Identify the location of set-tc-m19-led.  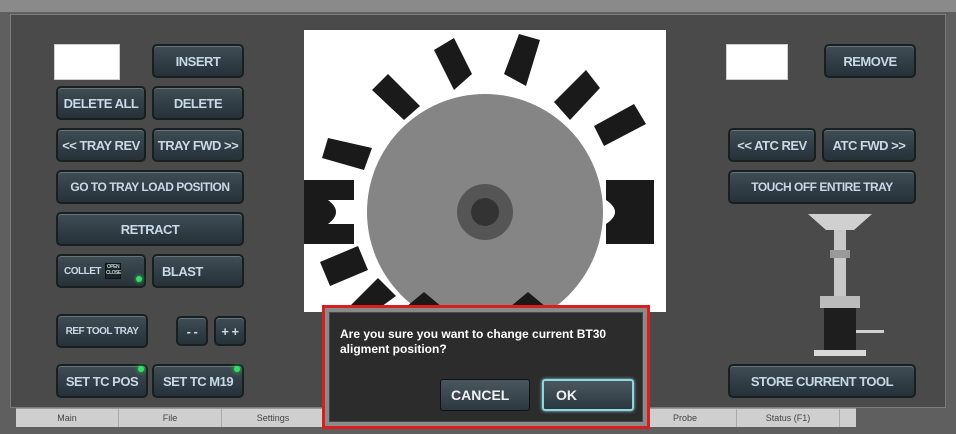
(237, 369).